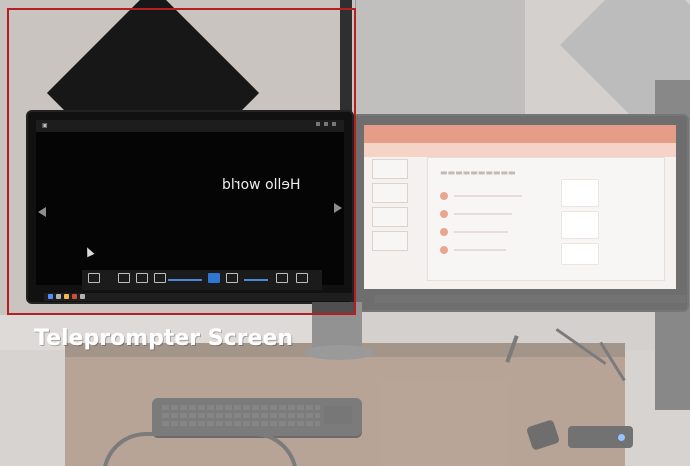  What do you see at coordinates (164, 338) in the screenshot?
I see `caption-text: Teleprompter Screen` at bounding box center [164, 338].